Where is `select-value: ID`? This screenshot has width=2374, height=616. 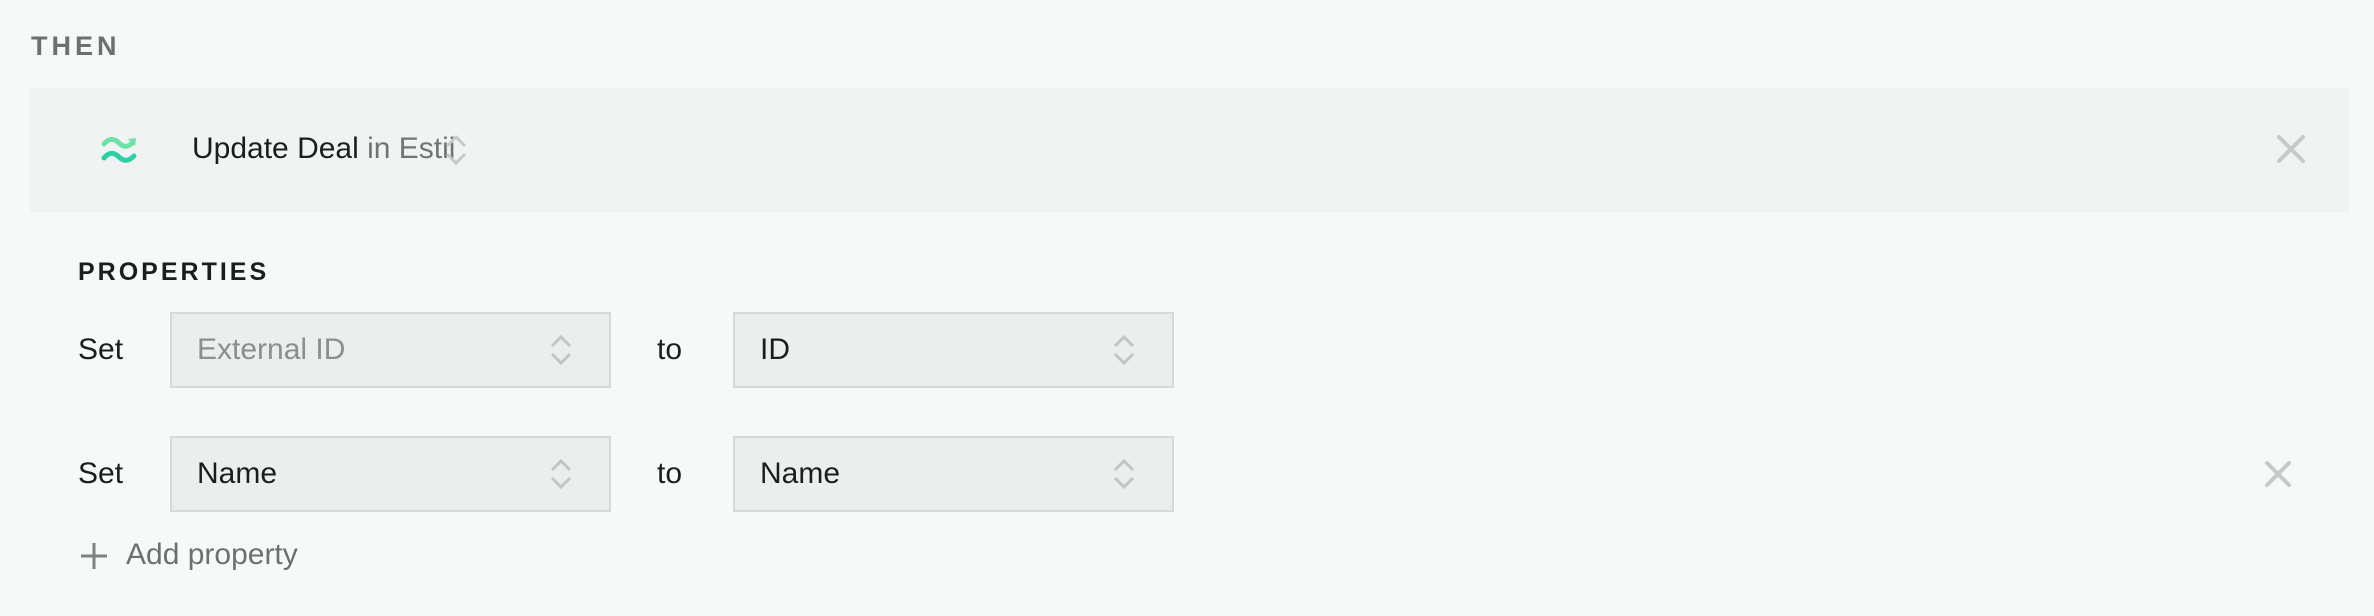
select-value: ID is located at coordinates (775, 349).